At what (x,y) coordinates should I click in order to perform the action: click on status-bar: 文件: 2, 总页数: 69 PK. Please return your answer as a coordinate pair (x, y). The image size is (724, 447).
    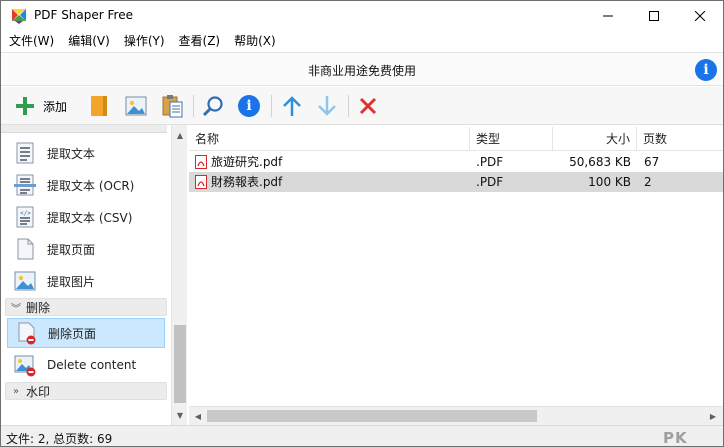
    Looking at the image, I should click on (362, 435).